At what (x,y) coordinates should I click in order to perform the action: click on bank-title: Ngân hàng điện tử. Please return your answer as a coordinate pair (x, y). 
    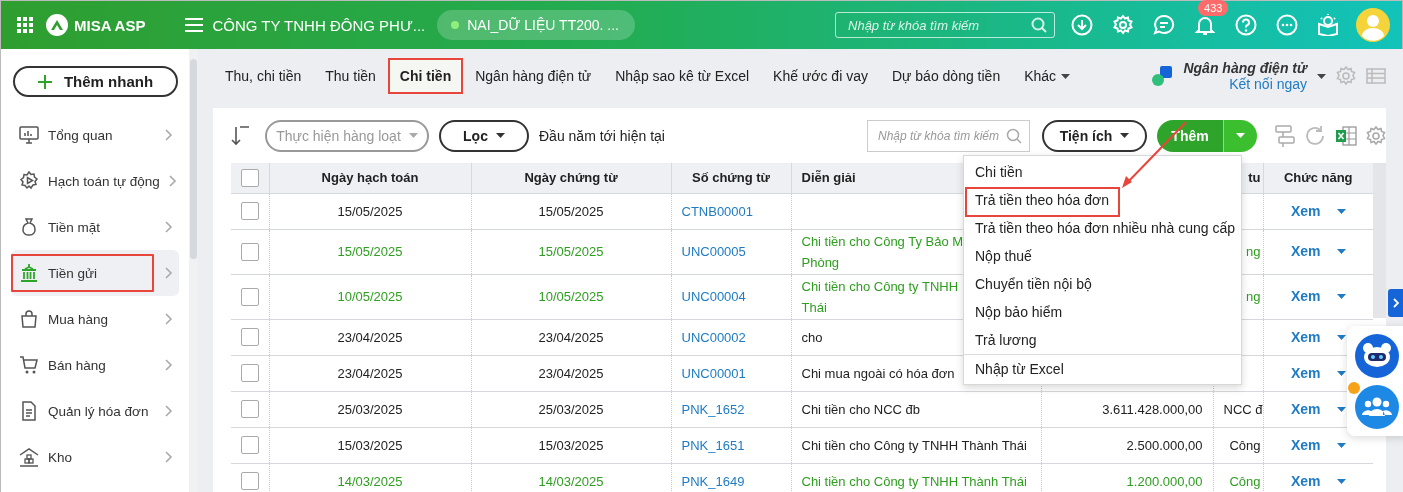
    Looking at the image, I should click on (1245, 68).